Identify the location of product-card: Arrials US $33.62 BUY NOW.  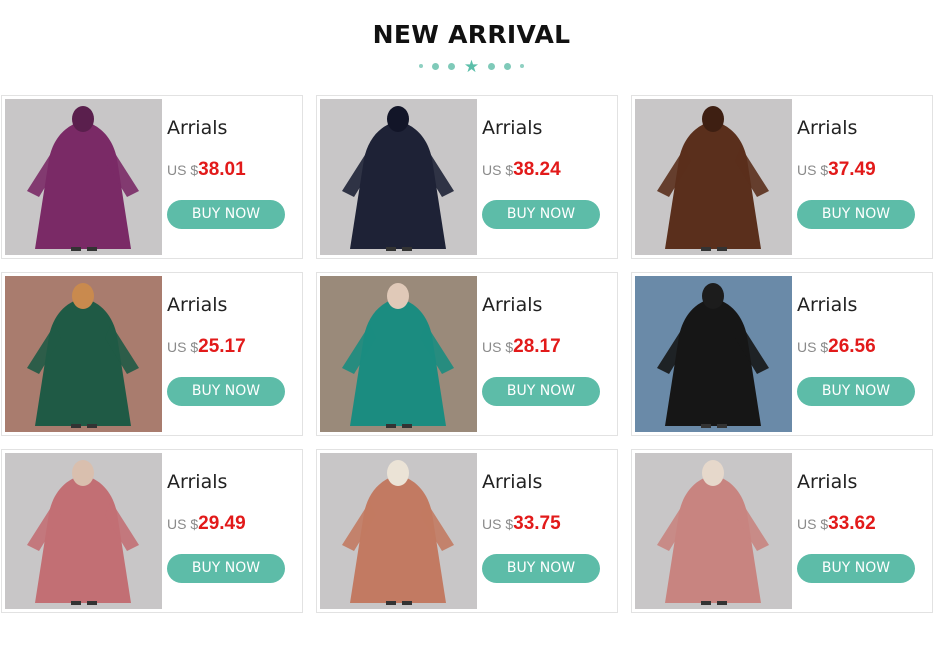
(782, 531).